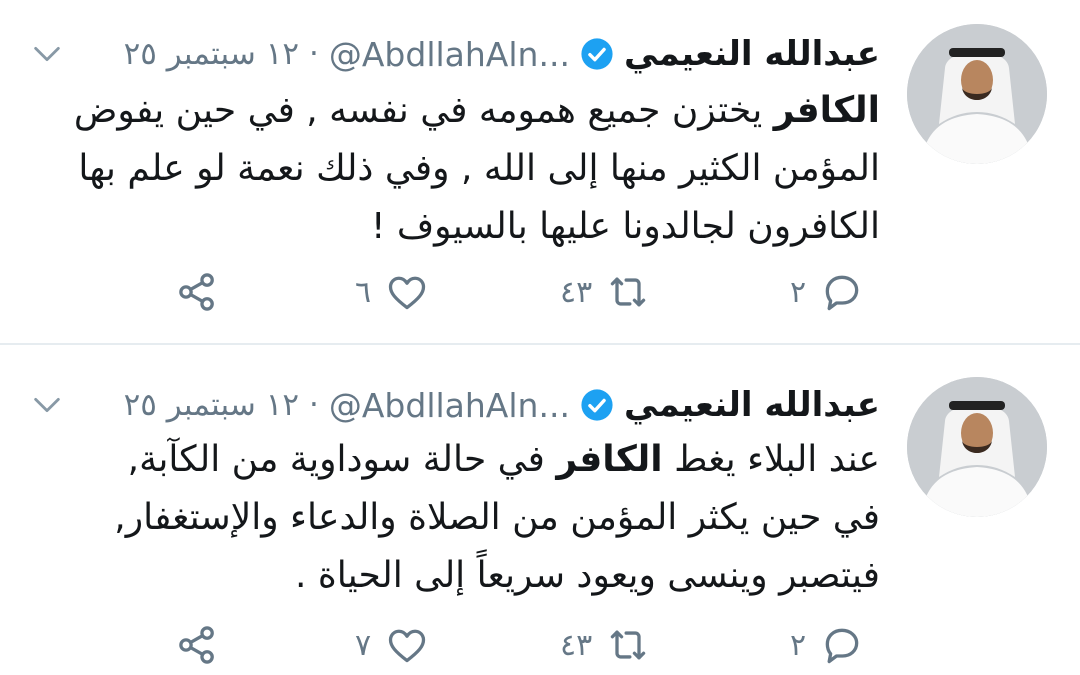  I want to click on like-button: ٧, so click(392, 645).